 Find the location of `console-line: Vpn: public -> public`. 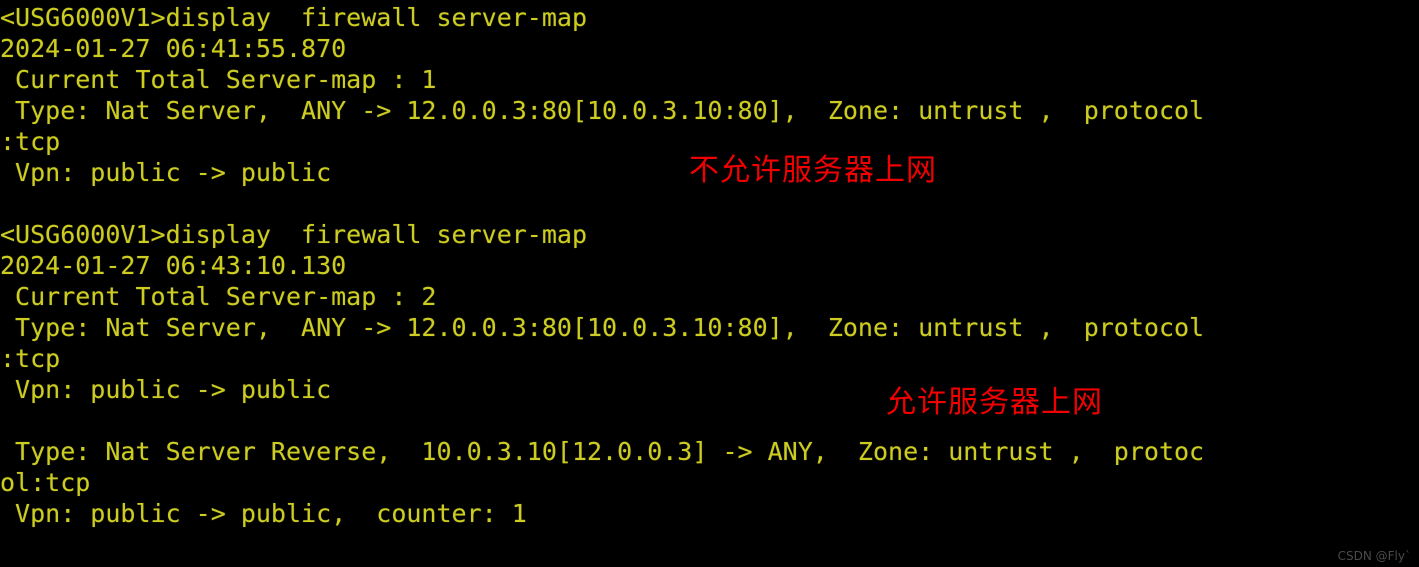

console-line: Vpn: public -> public is located at coordinates (166, 389).